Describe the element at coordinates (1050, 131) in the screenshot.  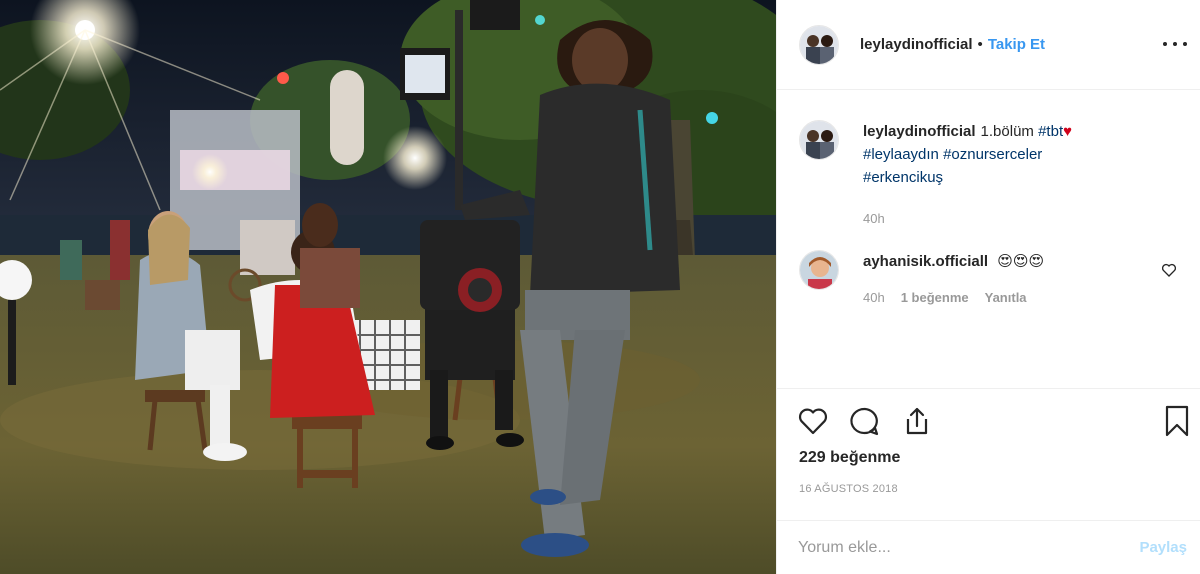
I see `hashtag-link: #tbt` at that location.